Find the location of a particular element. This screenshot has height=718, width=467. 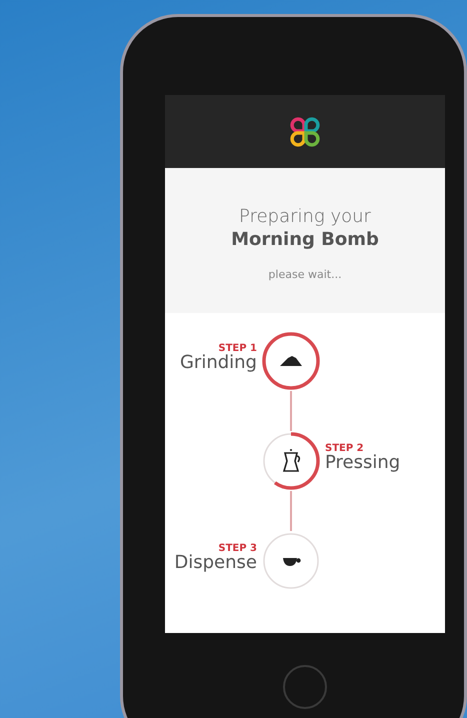

cup-icon is located at coordinates (292, 562).